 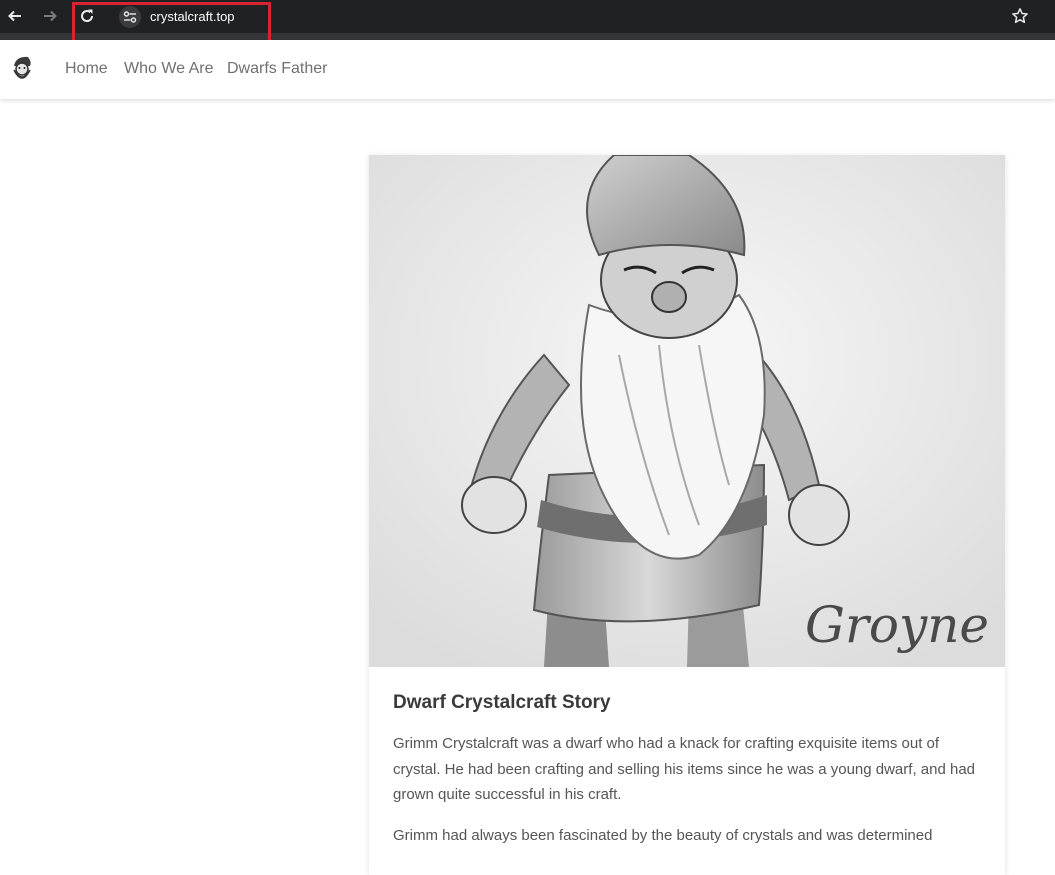 I want to click on card-title: Dwarf Crystalcraft Story, so click(x=502, y=702).